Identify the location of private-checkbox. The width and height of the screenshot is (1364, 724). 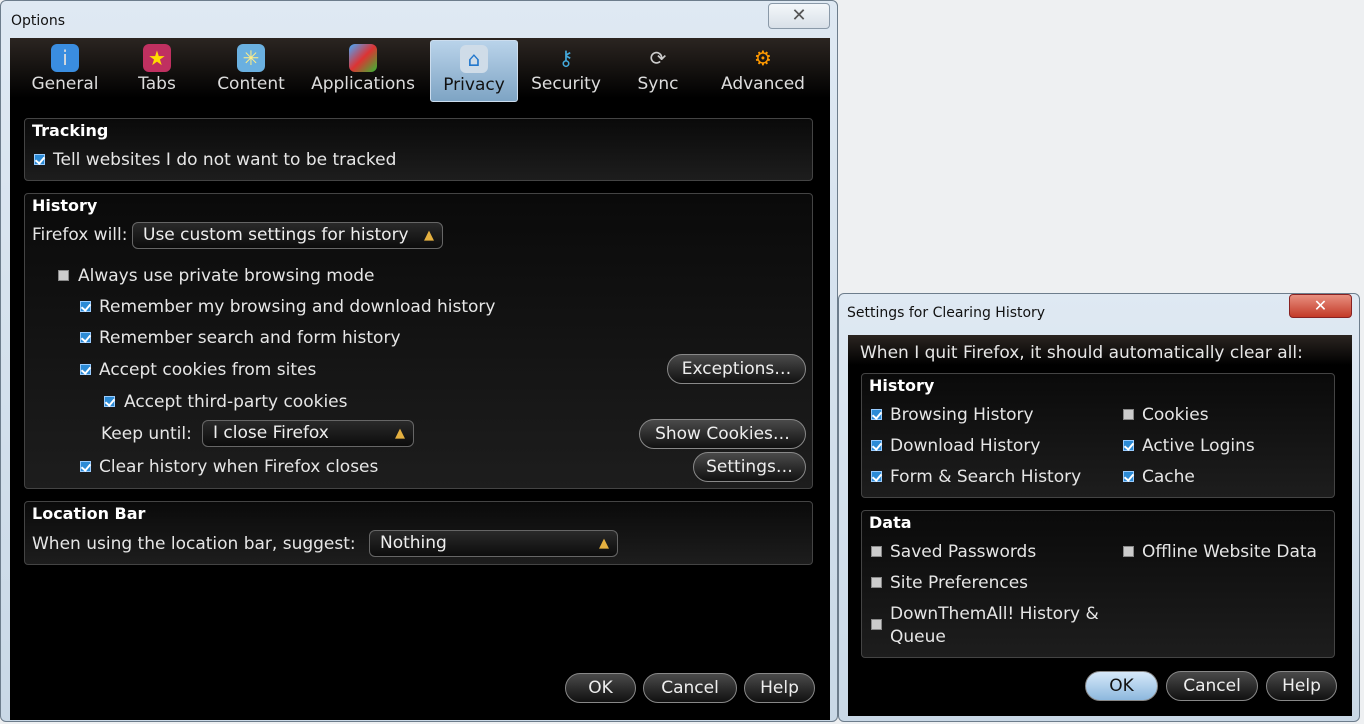
(63, 275).